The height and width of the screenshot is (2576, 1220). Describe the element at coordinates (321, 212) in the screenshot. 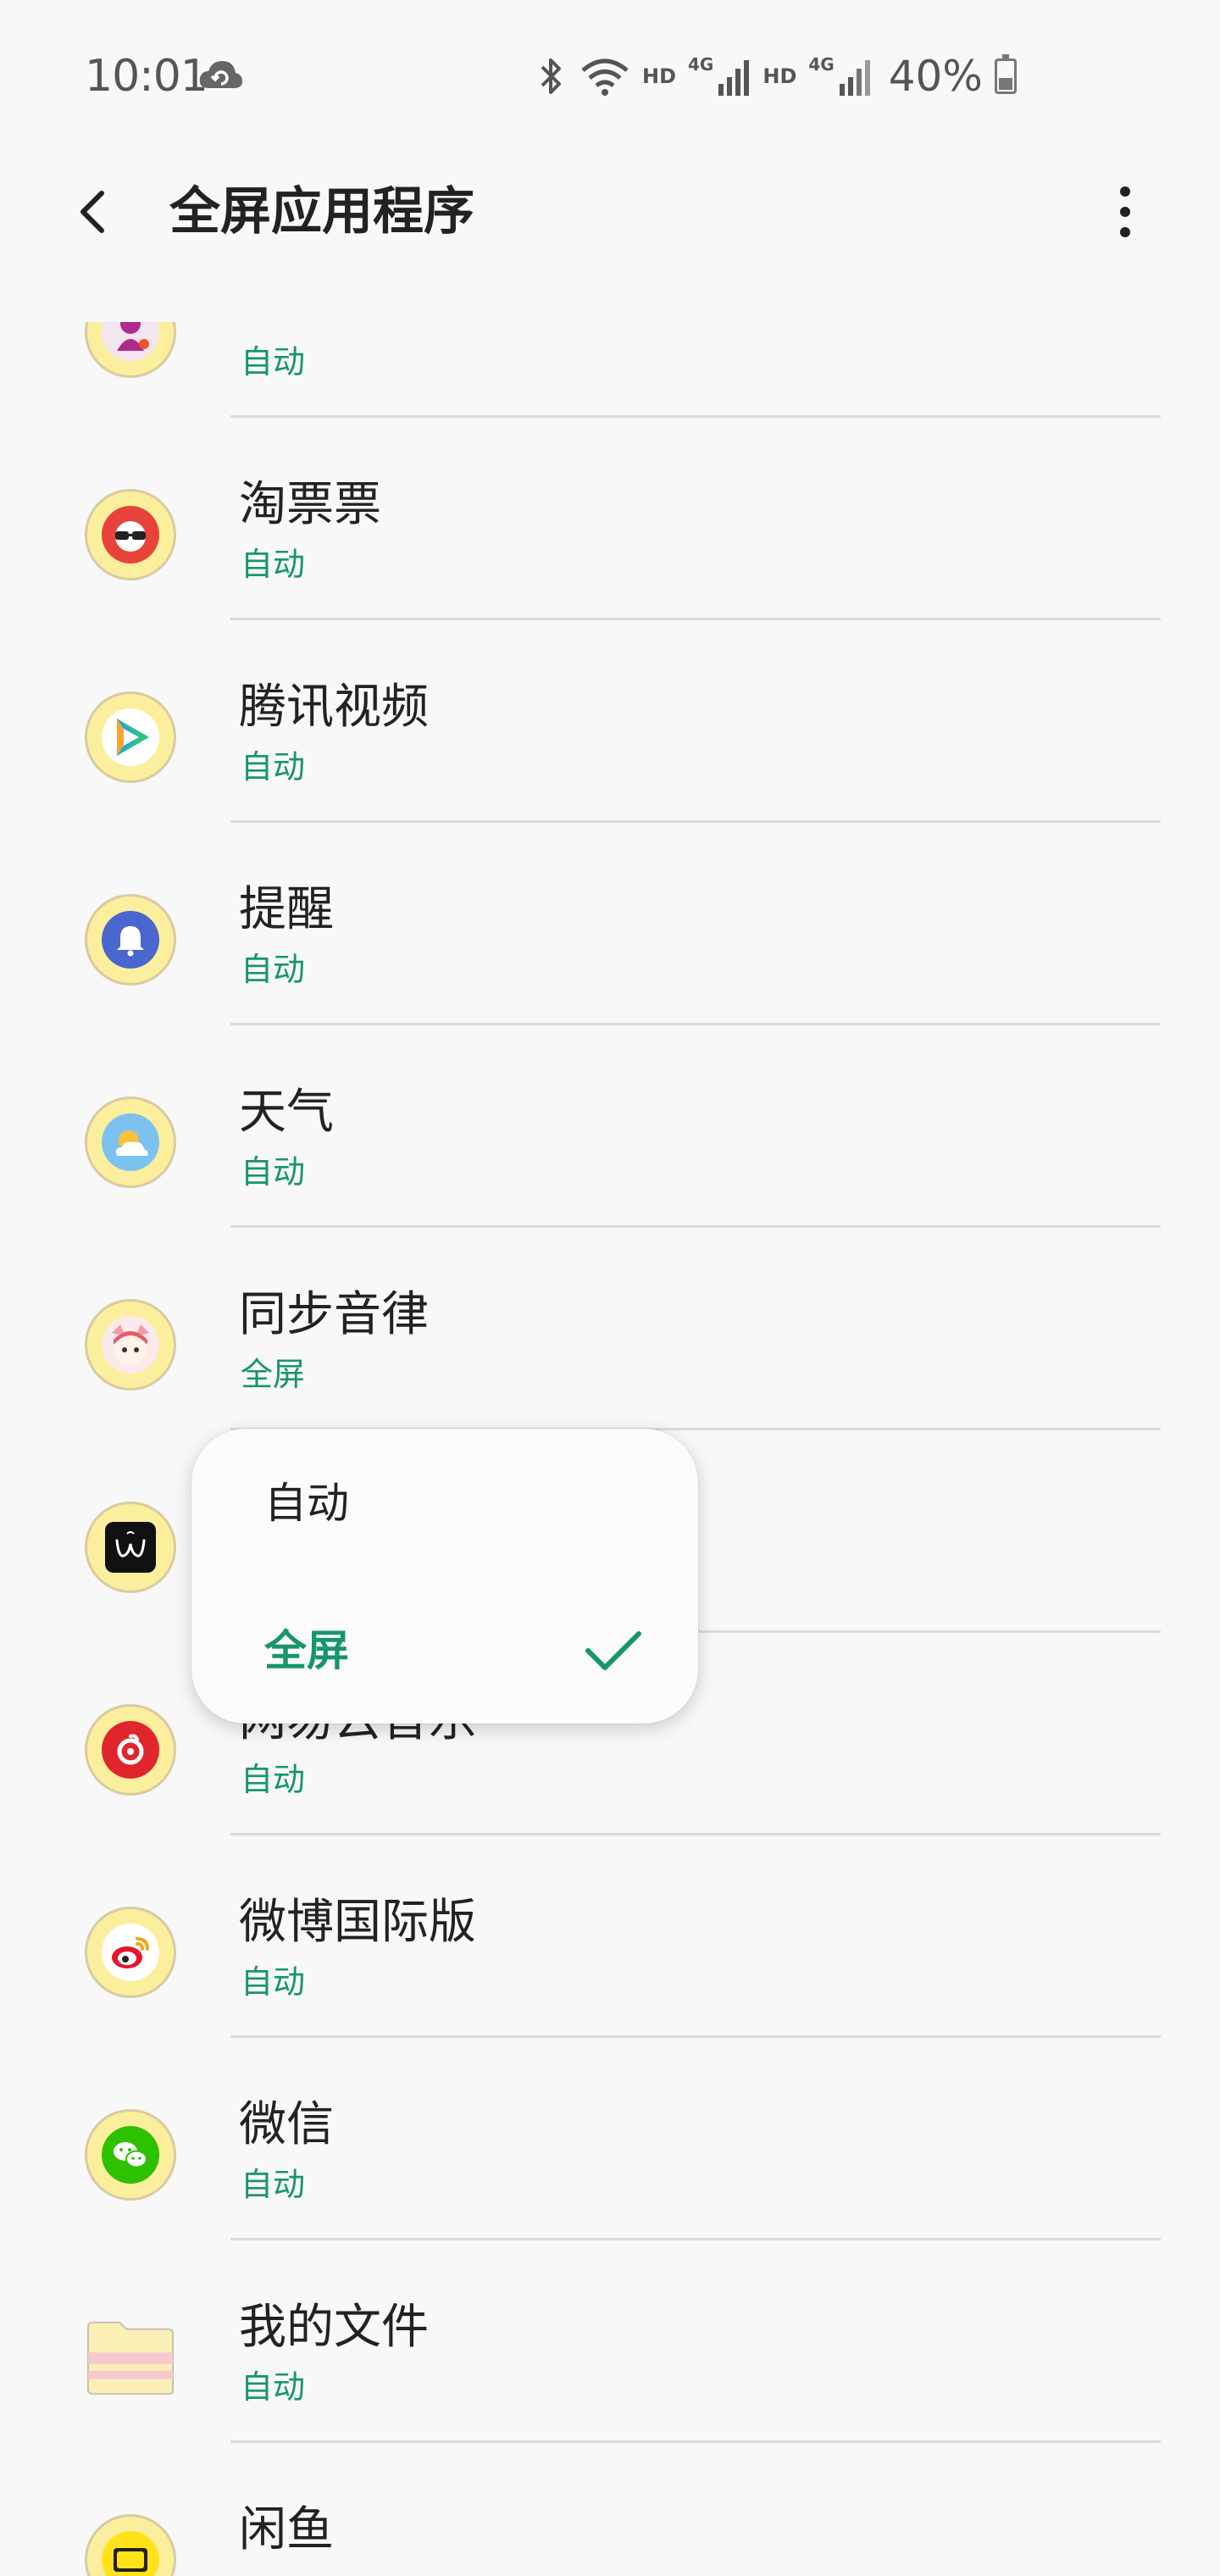

I see `page-title: 全屏应用程序` at that location.